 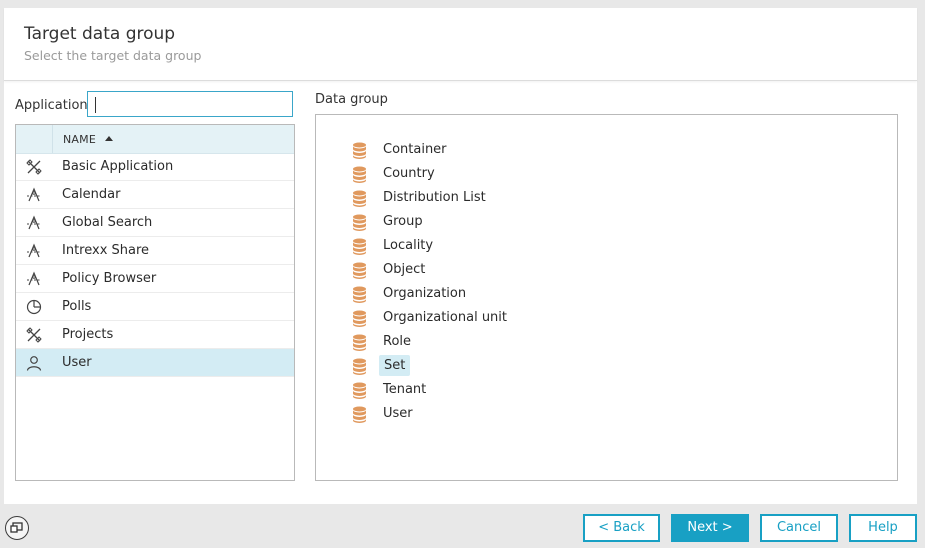 What do you see at coordinates (106, 250) in the screenshot?
I see `list-item-label: Intrexx Share` at bounding box center [106, 250].